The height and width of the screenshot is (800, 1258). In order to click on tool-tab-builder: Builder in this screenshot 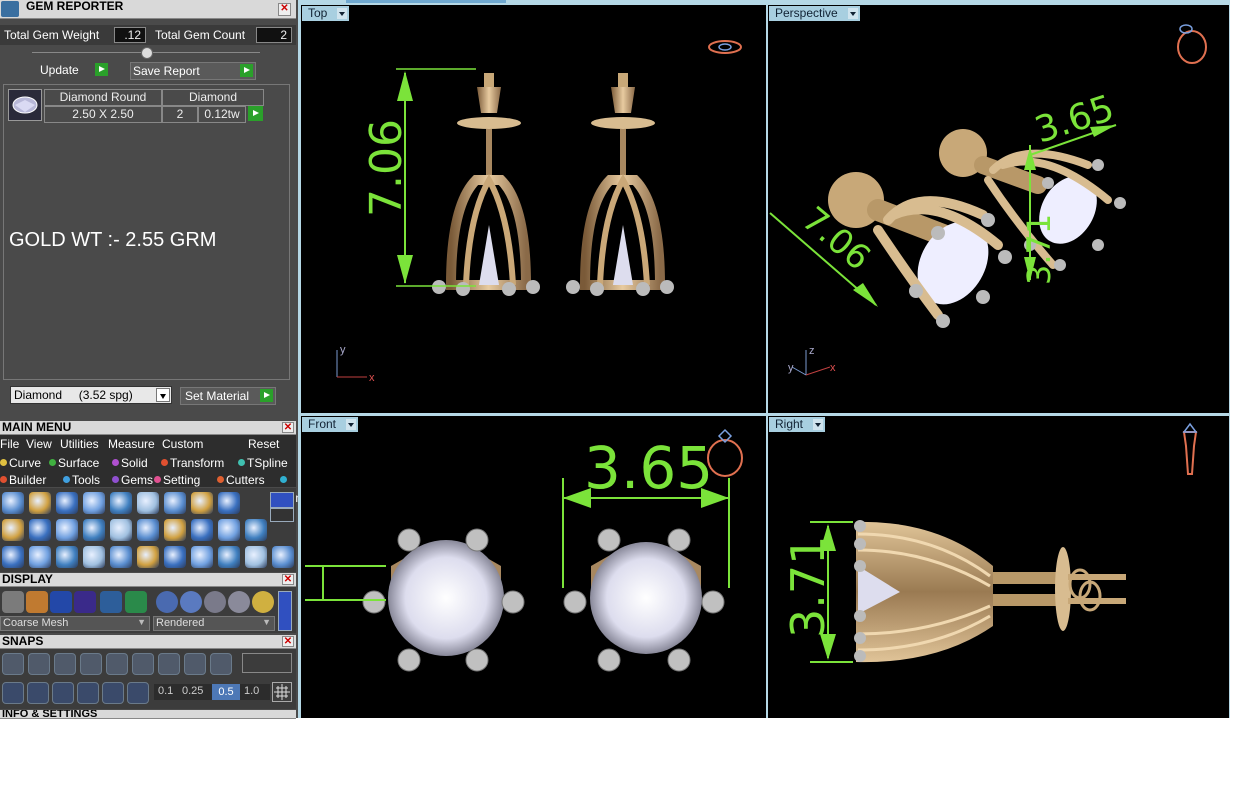, I will do `click(23, 480)`.